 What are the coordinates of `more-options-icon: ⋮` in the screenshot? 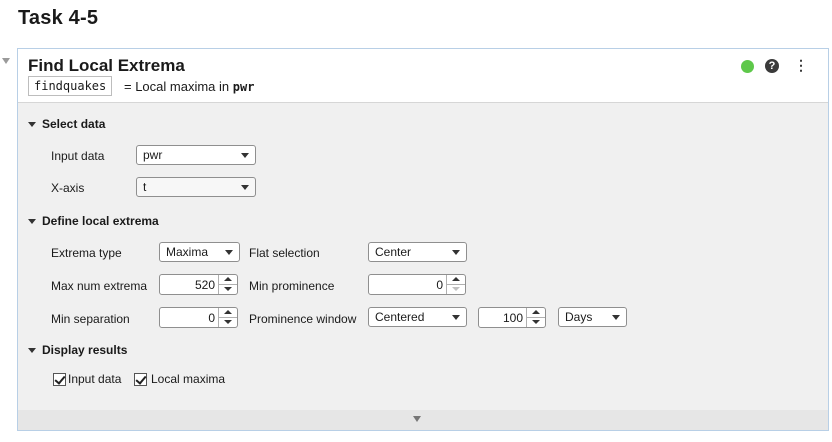 It's located at (801, 65).